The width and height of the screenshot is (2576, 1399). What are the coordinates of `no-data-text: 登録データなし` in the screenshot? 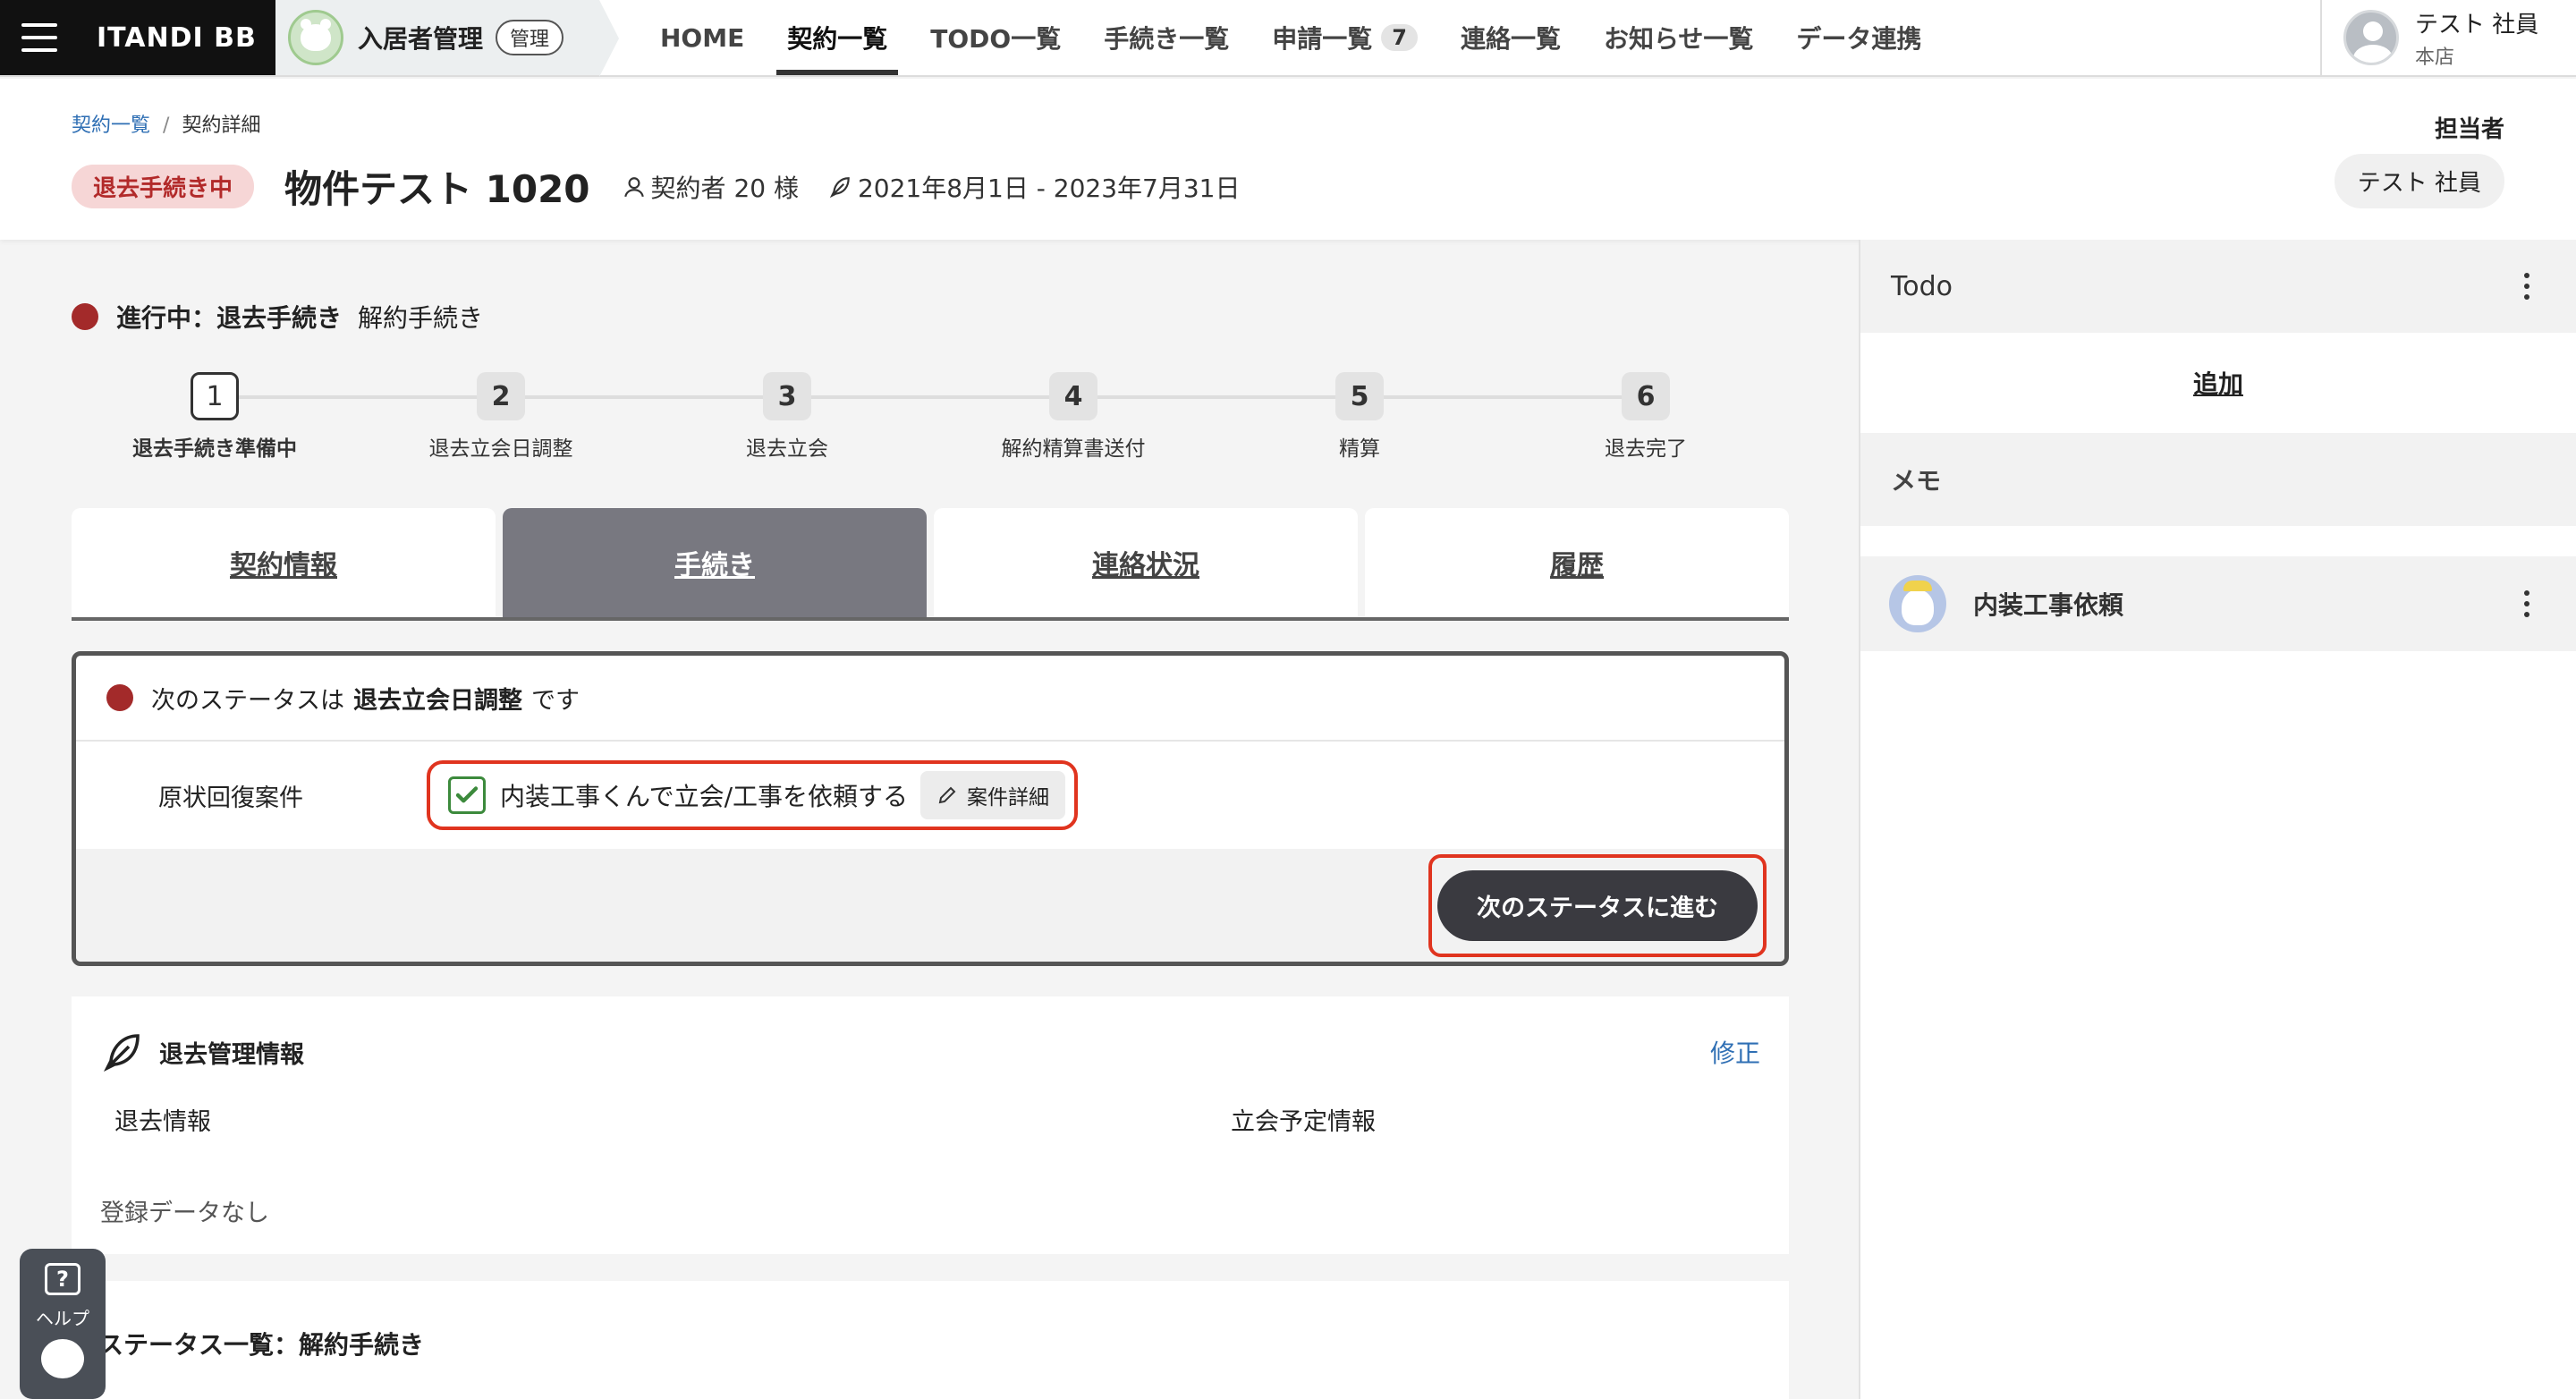 It's located at (184, 1213).